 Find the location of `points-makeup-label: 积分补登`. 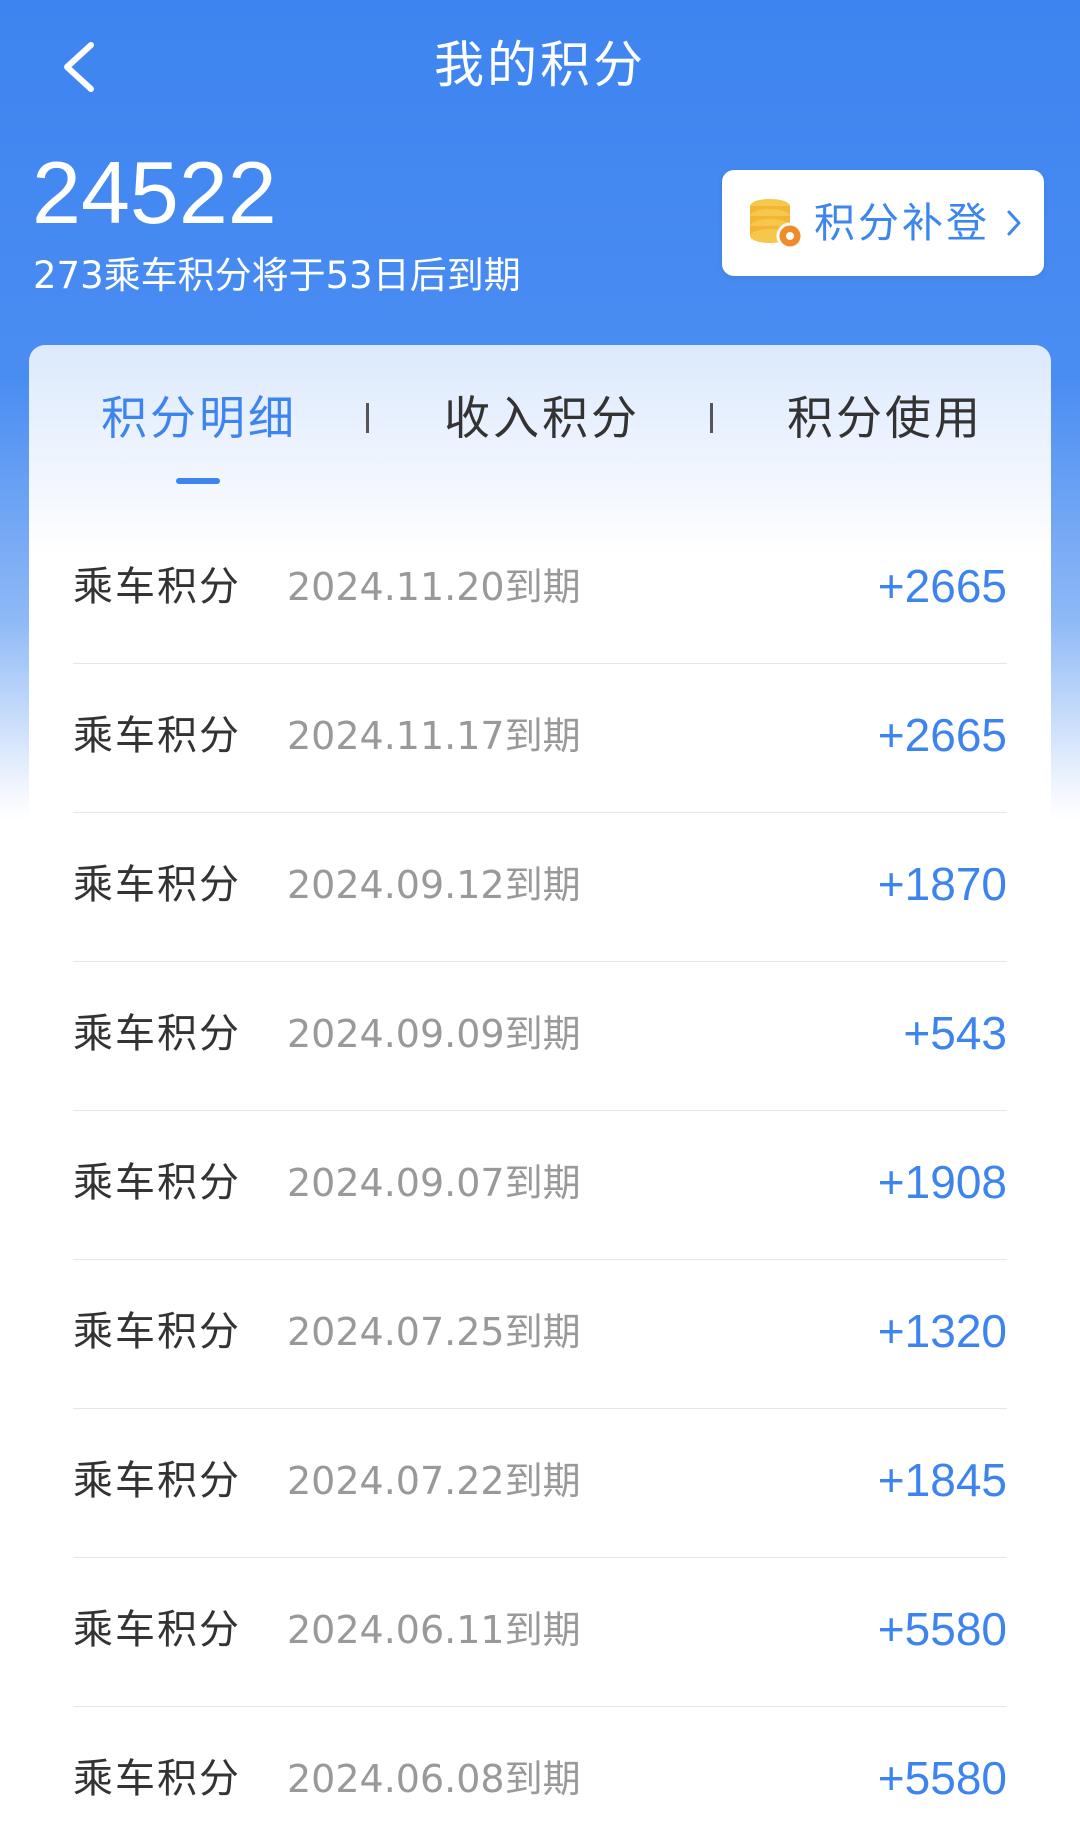

points-makeup-label: 积分补登 is located at coordinates (902, 223).